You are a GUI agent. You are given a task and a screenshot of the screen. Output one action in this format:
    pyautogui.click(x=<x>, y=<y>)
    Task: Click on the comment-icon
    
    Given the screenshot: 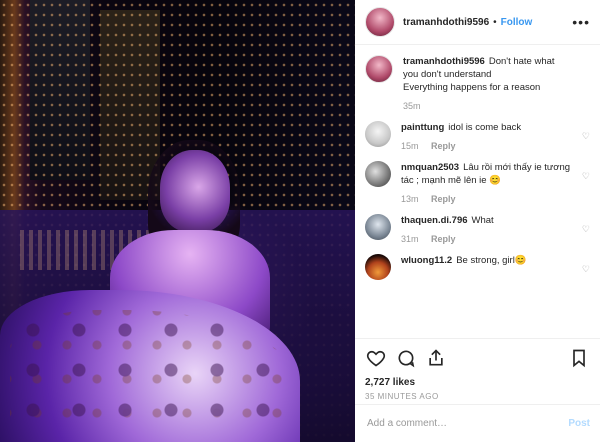 What is the action you would take?
    pyautogui.click(x=406, y=358)
    